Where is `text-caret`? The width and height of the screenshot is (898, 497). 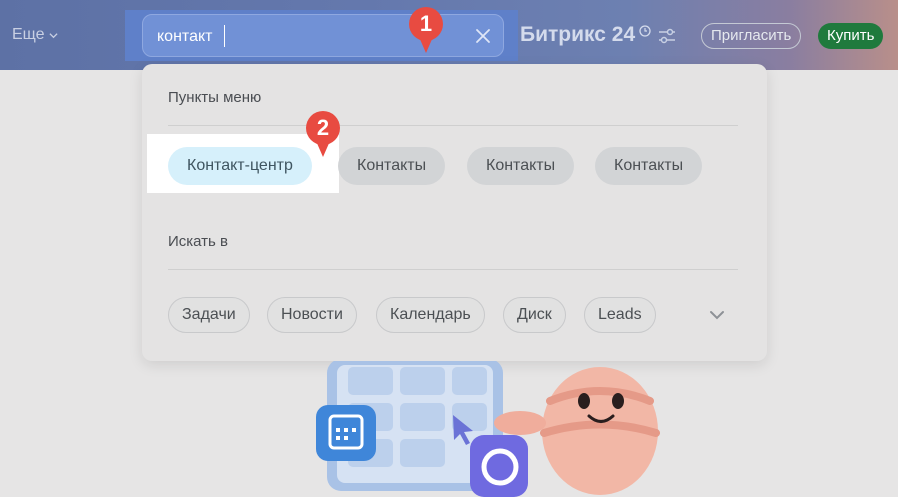
text-caret is located at coordinates (224, 36).